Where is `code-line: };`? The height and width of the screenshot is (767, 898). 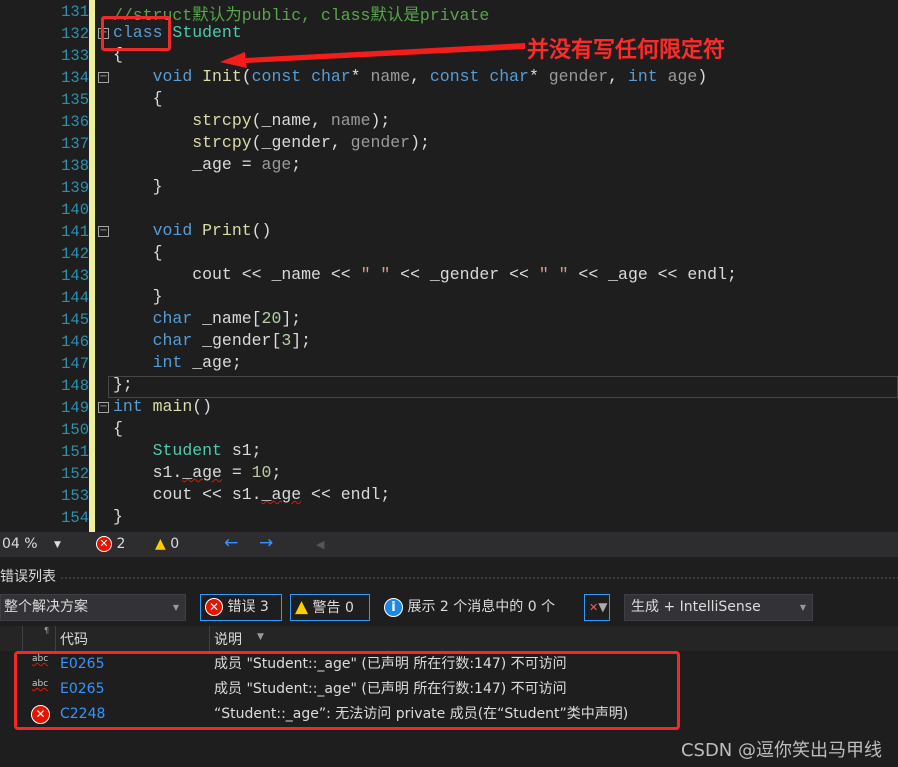 code-line: }; is located at coordinates (123, 386).